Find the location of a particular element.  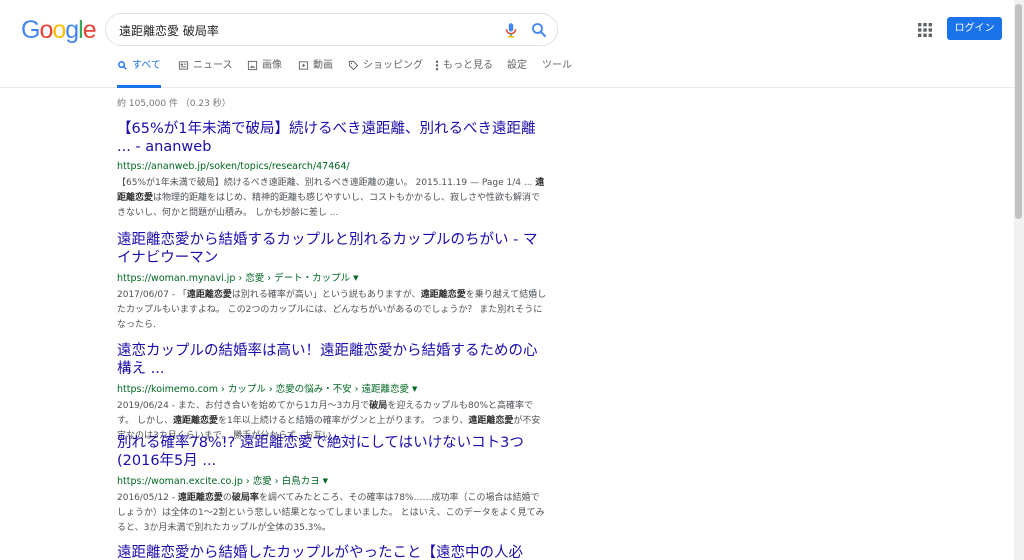

google-logo: Google is located at coordinates (59, 30).